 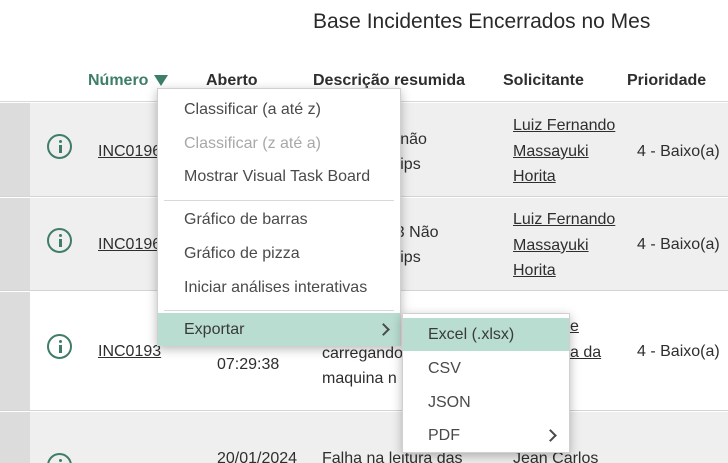 What do you see at coordinates (279, 287) in the screenshot?
I see `menu-item-interactive-analysis: Iniciar análises interativas` at bounding box center [279, 287].